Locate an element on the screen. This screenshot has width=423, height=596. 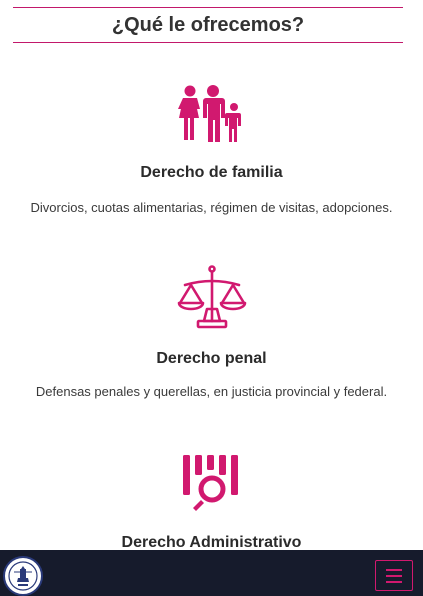
document-search-icon is located at coordinates (210, 483).